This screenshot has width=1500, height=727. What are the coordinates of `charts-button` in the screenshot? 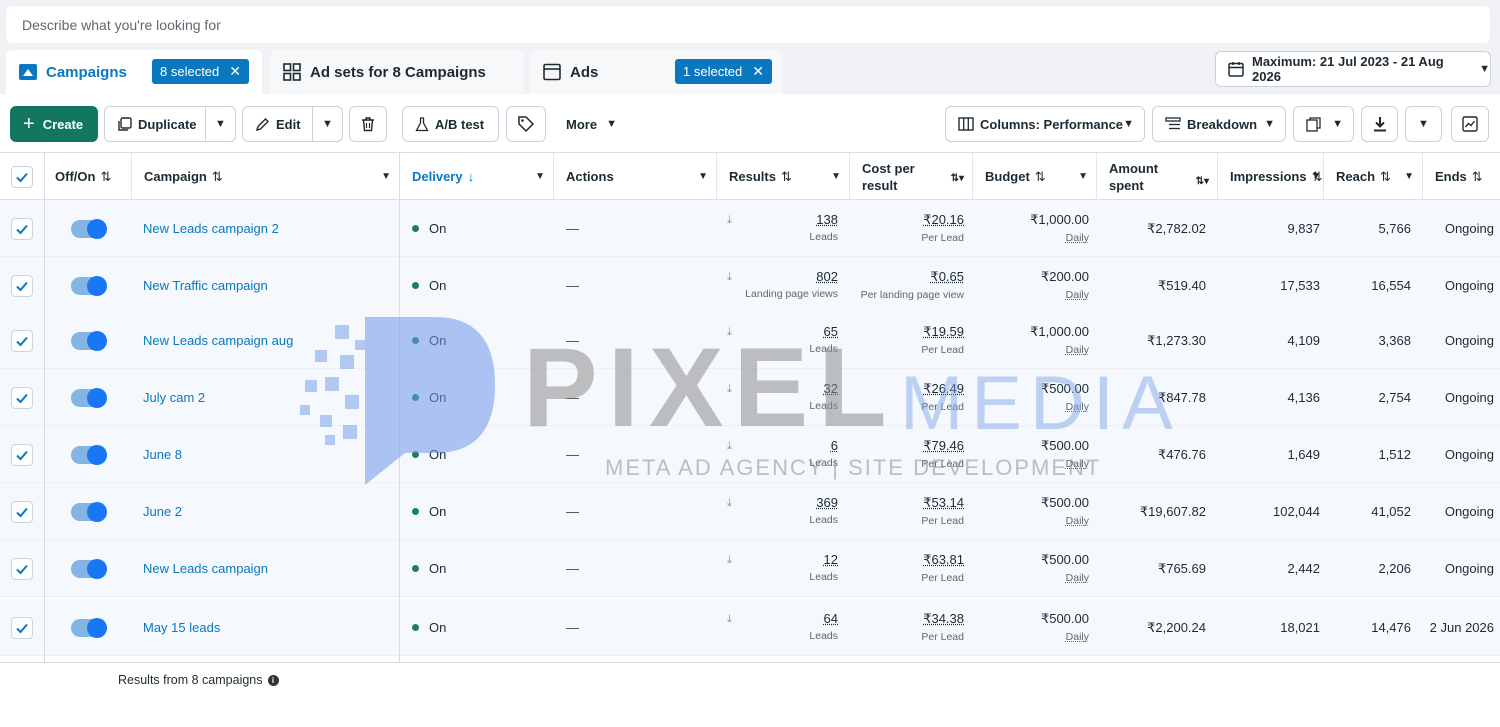 It's located at (1470, 124).